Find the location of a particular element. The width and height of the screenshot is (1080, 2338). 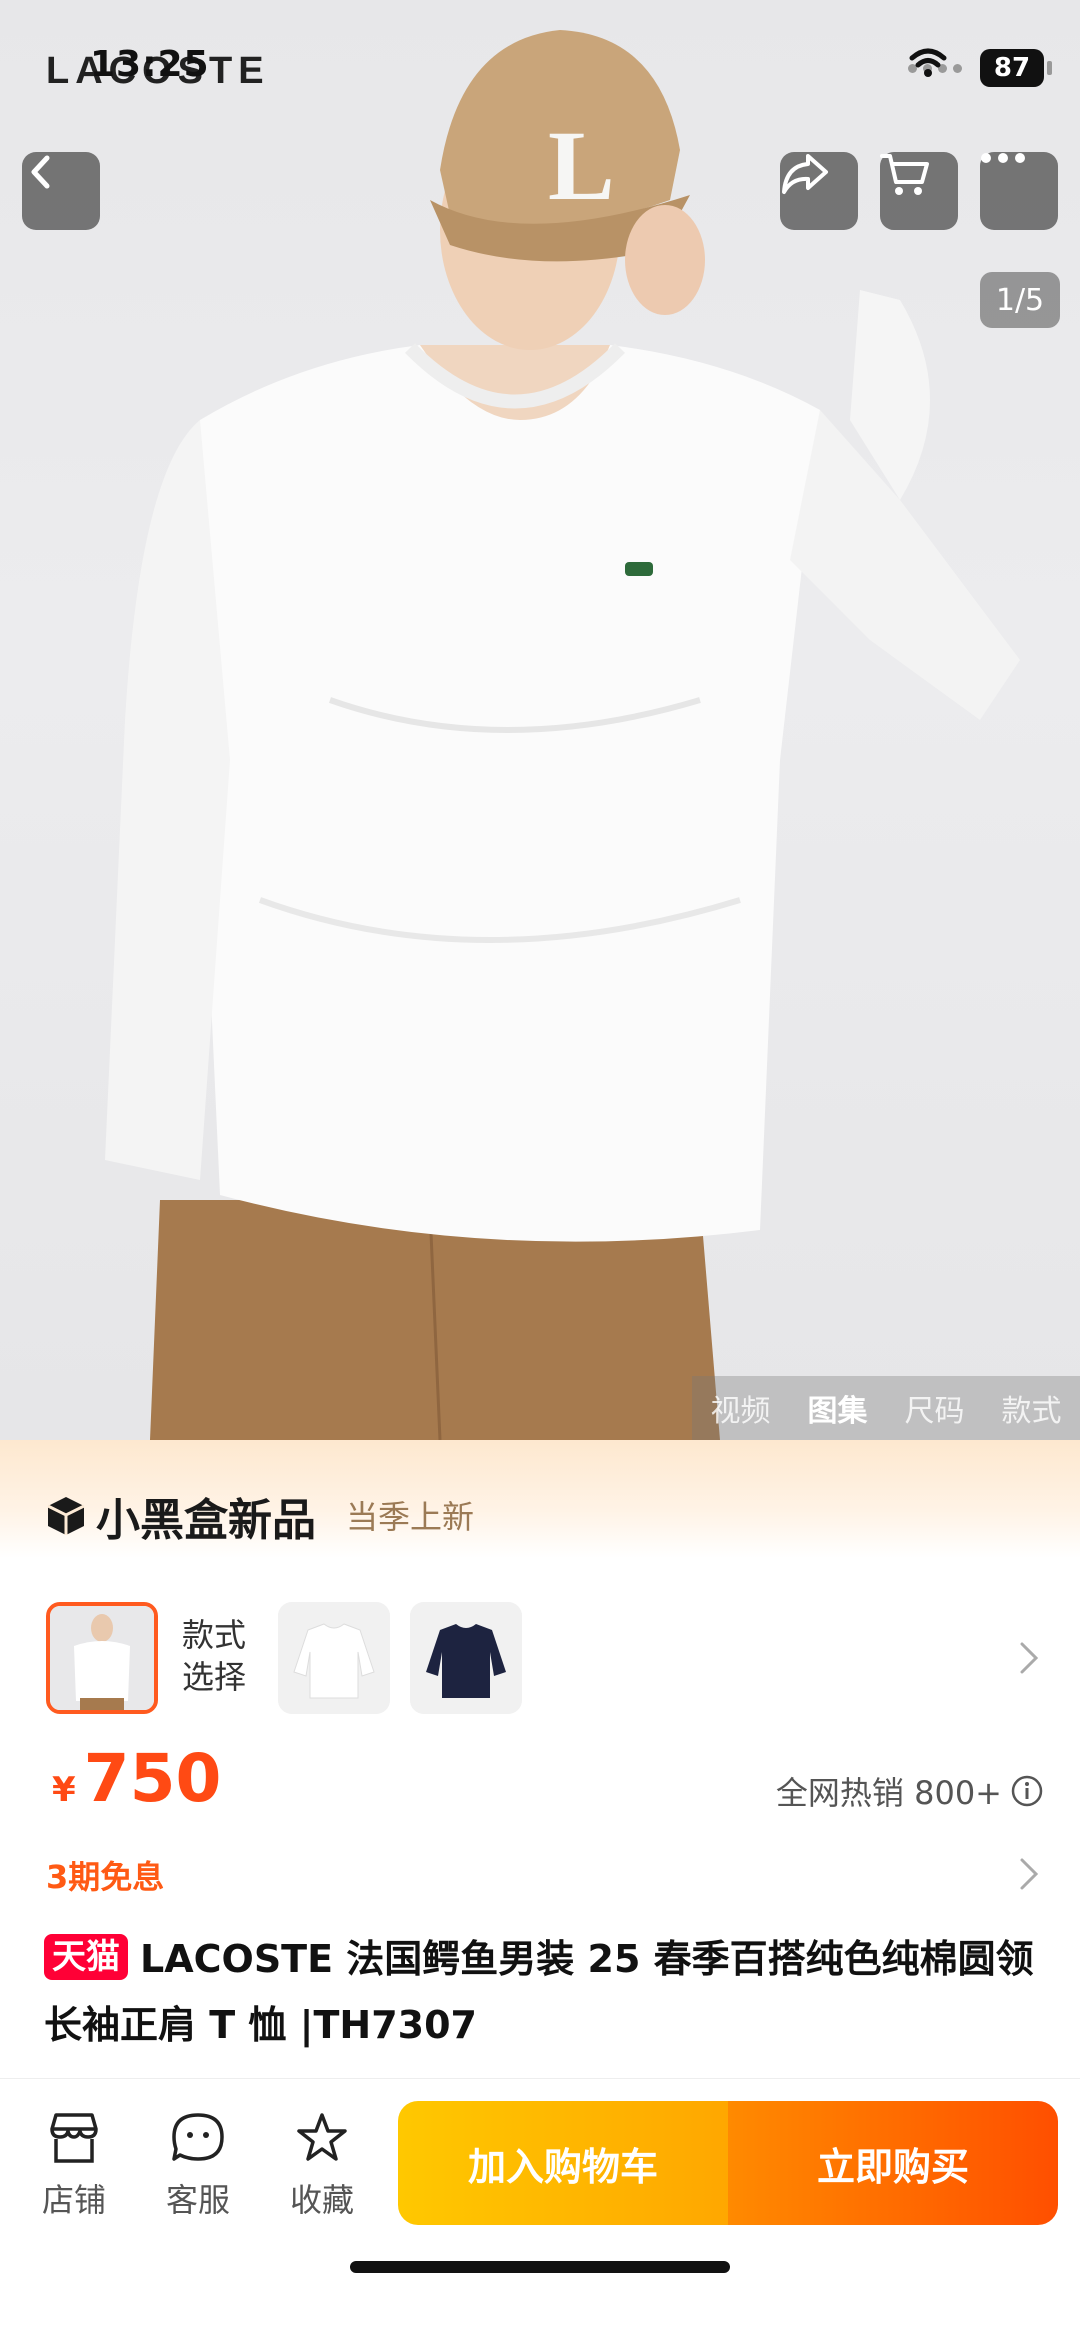

media-tabs: 视频 图集 尺码 款式 is located at coordinates (886, 1408).